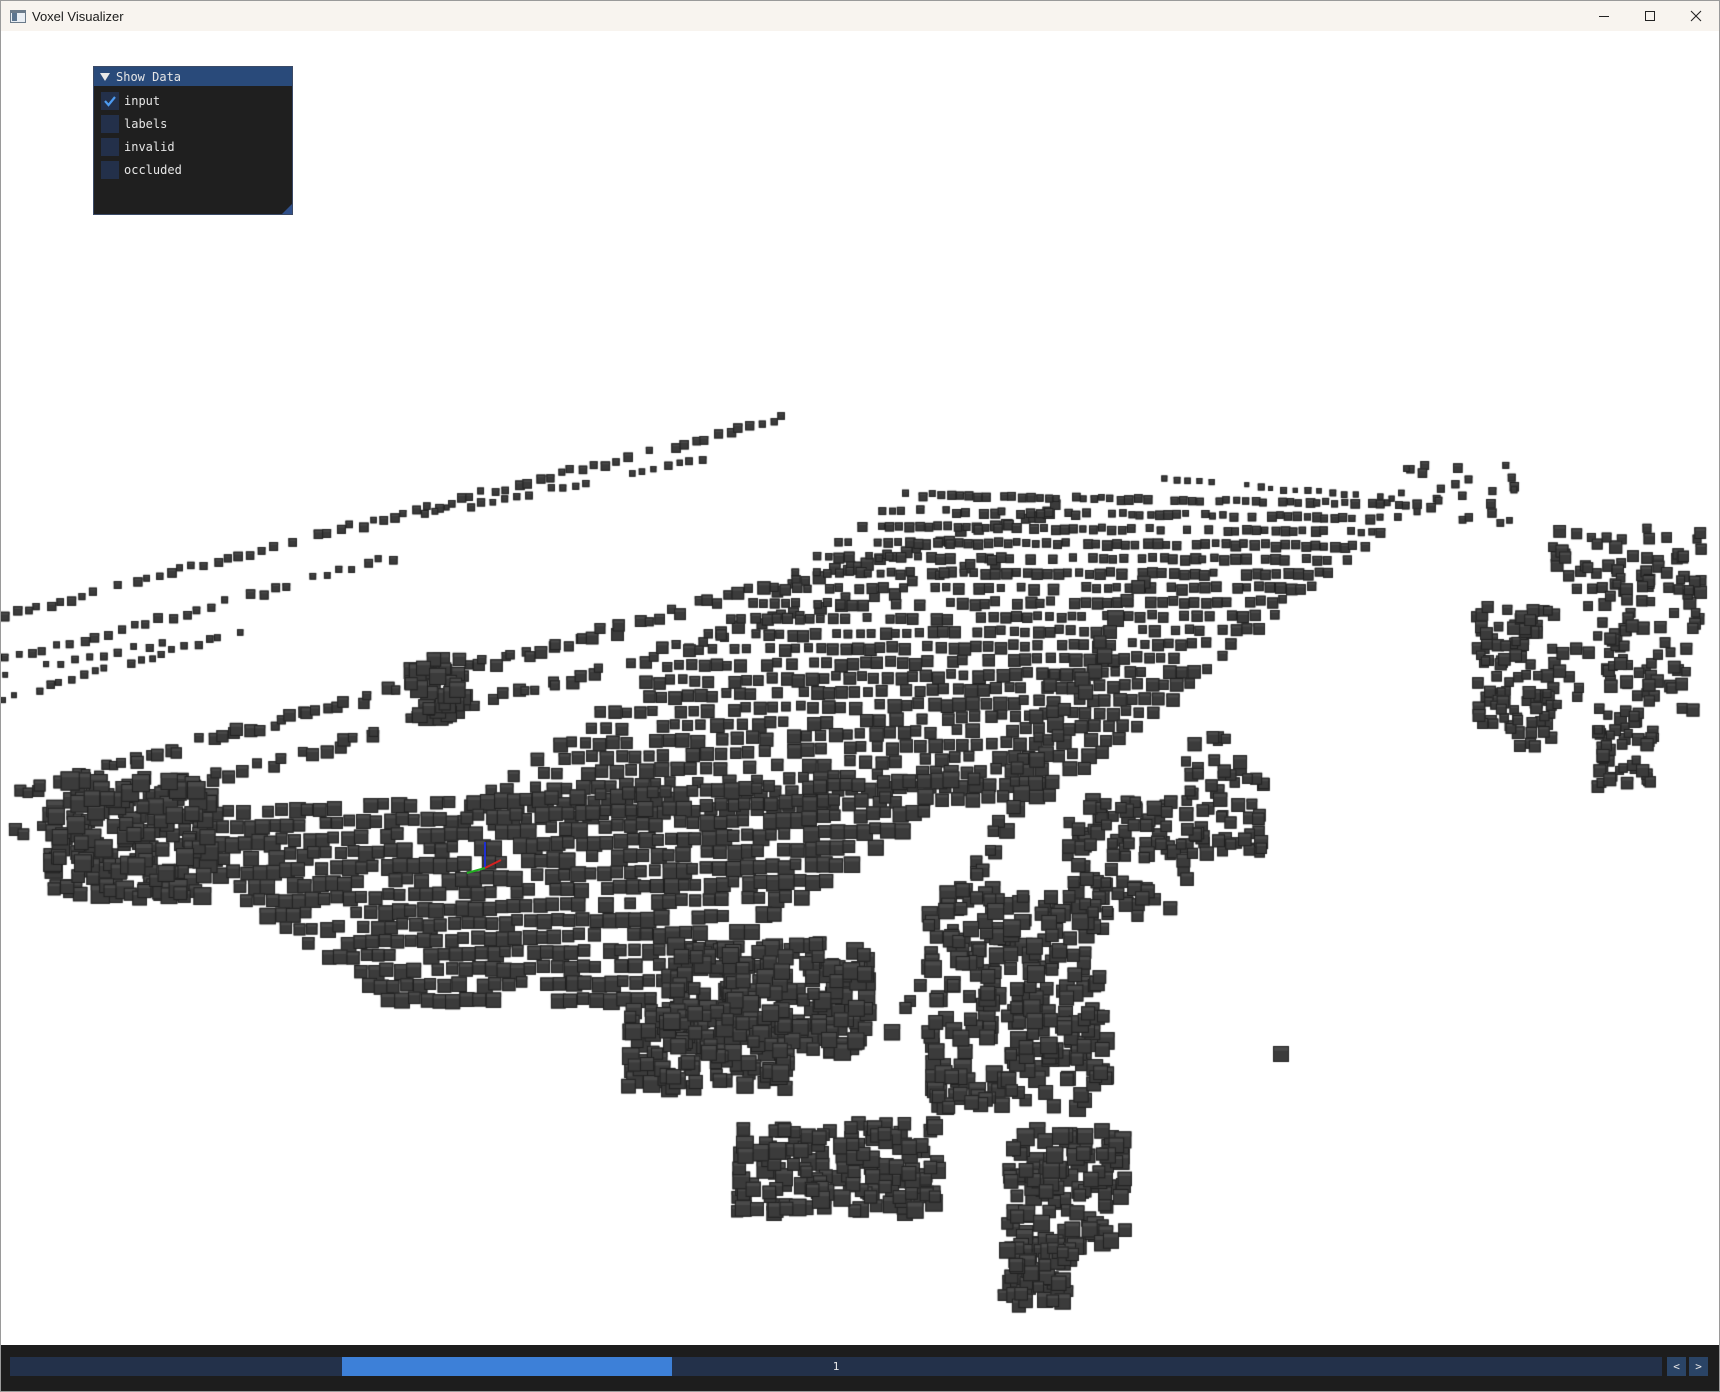 Image resolution: width=1720 pixels, height=1392 pixels. I want to click on close-button, so click(1696, 16).